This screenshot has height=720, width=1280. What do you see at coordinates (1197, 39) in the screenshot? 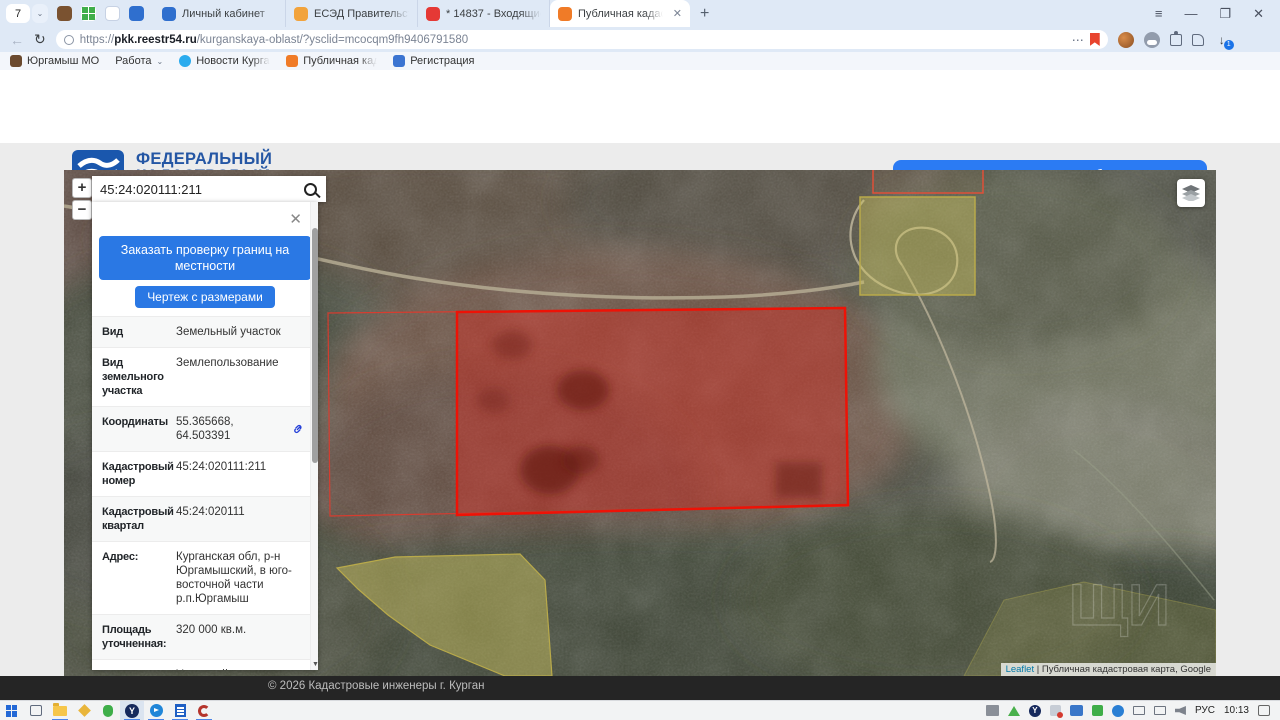
I see `collections-icon` at bounding box center [1197, 39].